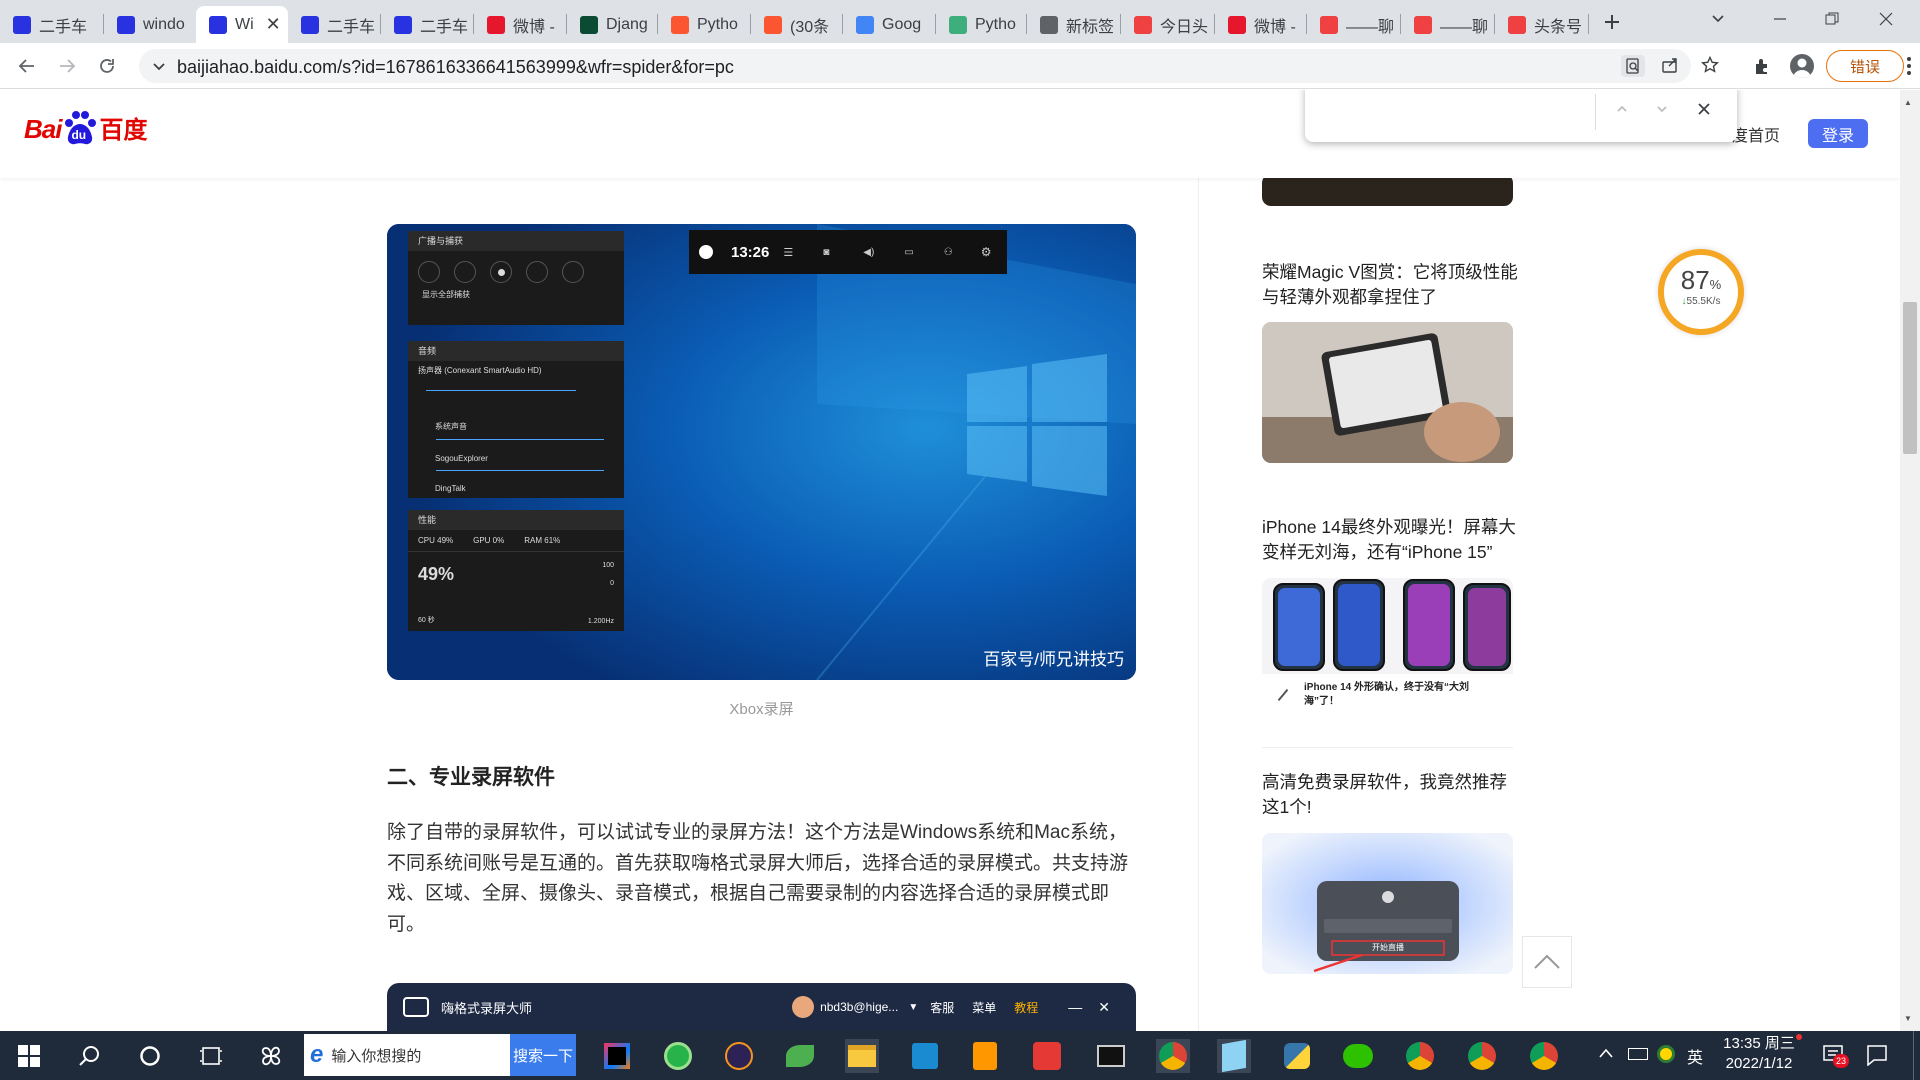  Describe the element at coordinates (273, 24) in the screenshot. I see `tab-close-icon: ✕` at that location.